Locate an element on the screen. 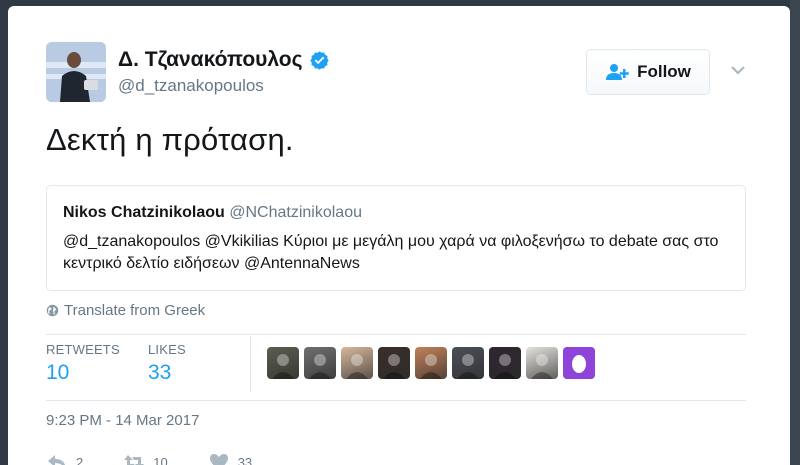 This screenshot has height=465, width=800. reply-action: 2 is located at coordinates (64, 458).